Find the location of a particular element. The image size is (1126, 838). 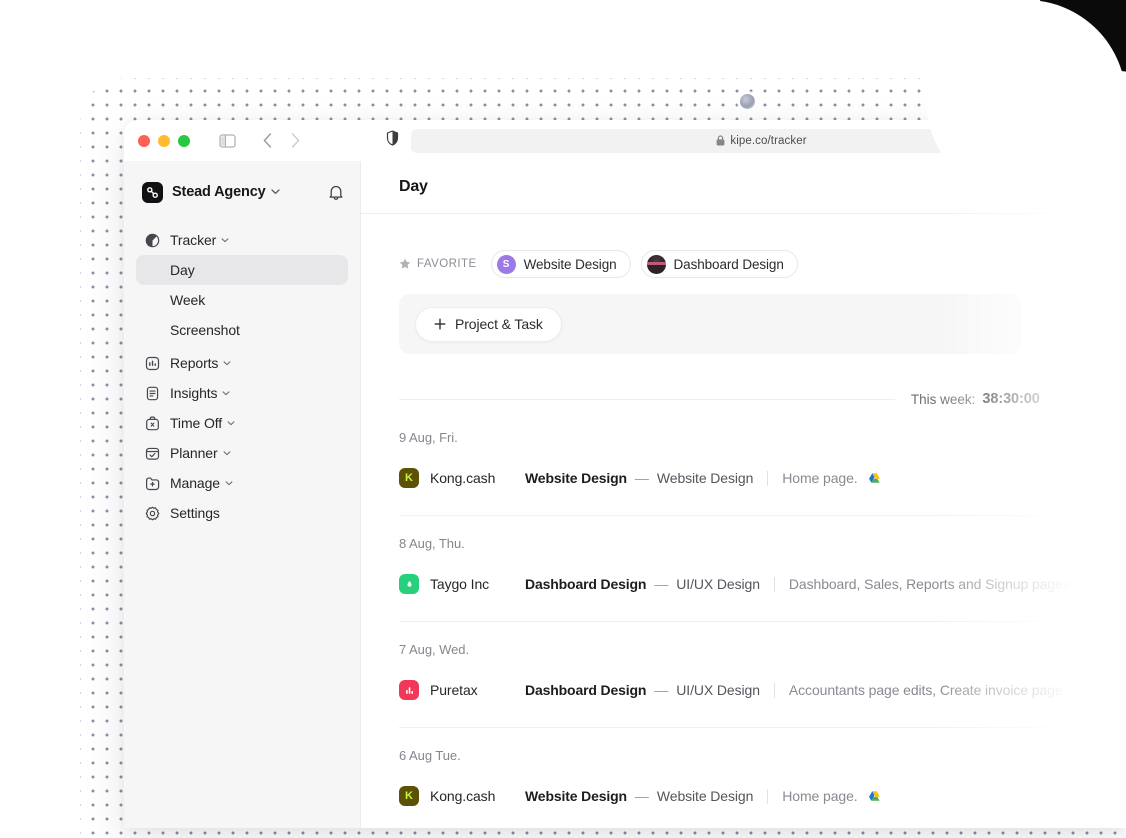

client-icon is located at coordinates (409, 690).